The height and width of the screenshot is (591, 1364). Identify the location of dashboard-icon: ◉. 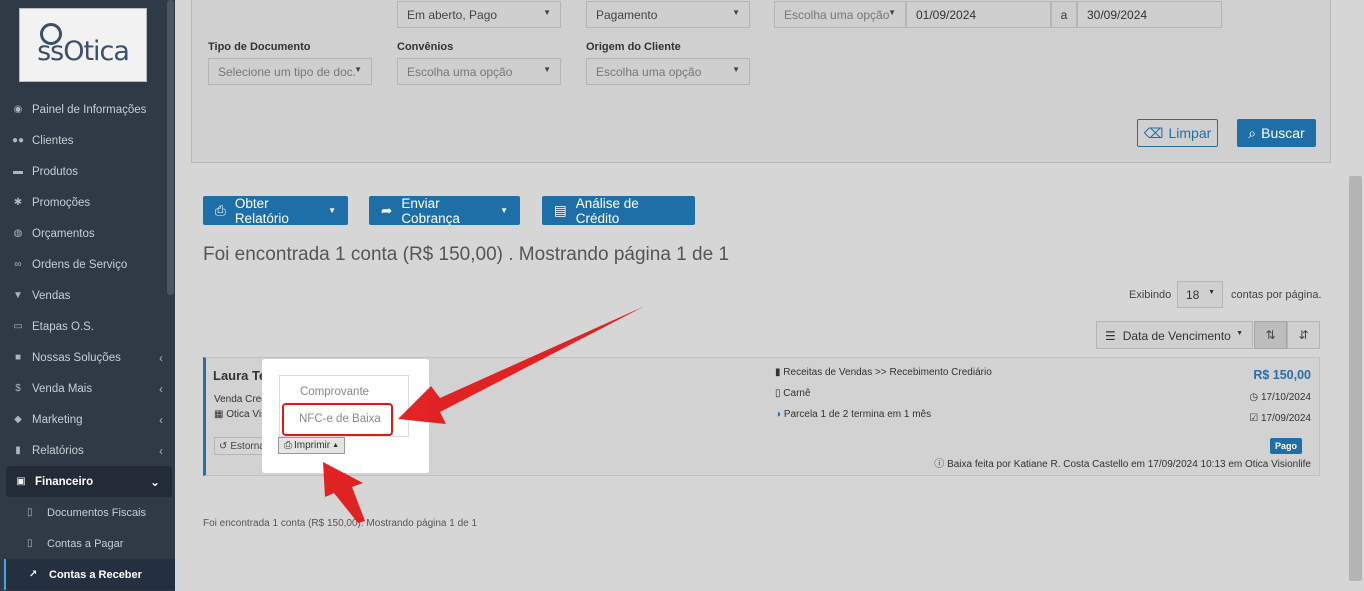
(18, 109).